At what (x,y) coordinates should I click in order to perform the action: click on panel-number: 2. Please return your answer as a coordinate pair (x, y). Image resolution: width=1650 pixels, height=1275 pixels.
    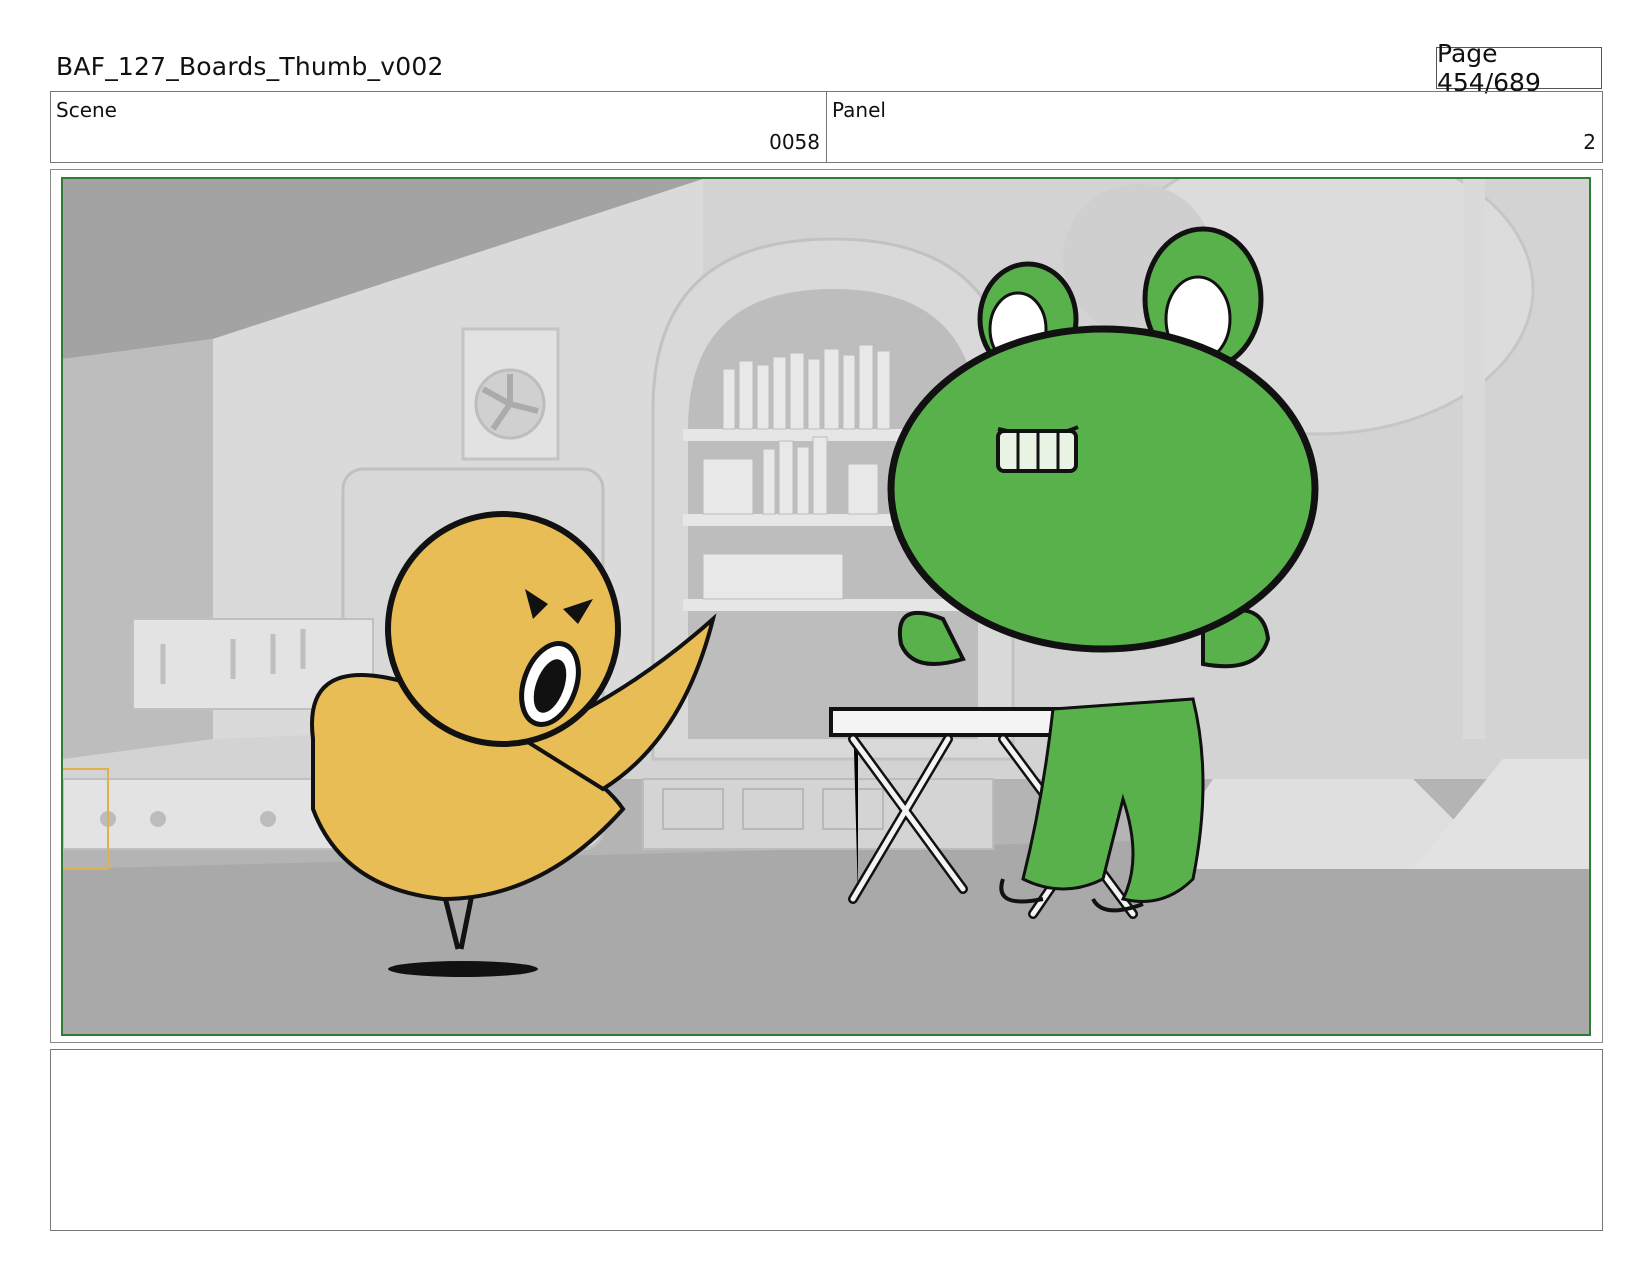
    Looking at the image, I should click on (1589, 142).